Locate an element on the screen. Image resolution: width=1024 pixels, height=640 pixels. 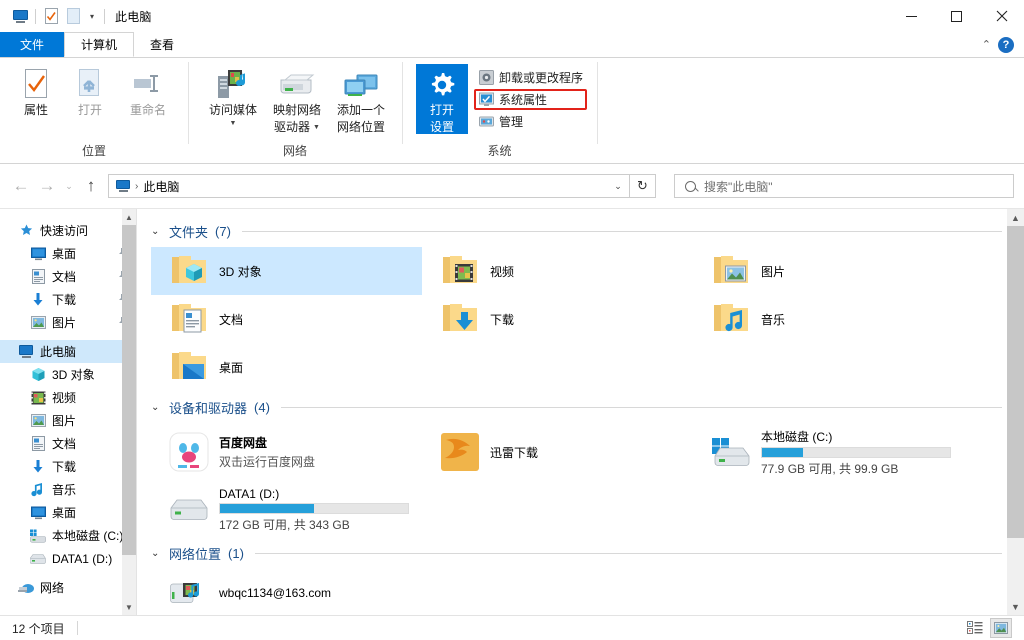
details-view-button is located at coordinates (975, 628).